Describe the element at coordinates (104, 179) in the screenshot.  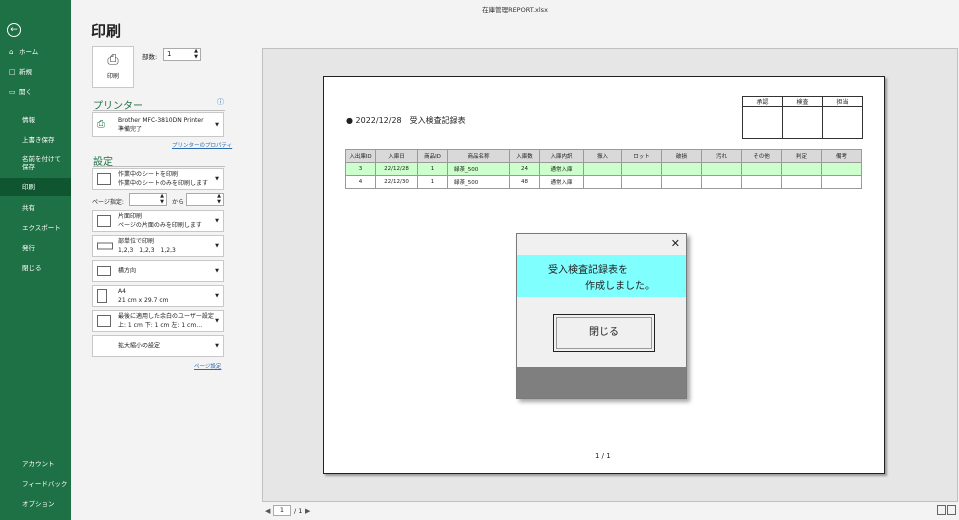
I see `sheet-grid-icon` at that location.